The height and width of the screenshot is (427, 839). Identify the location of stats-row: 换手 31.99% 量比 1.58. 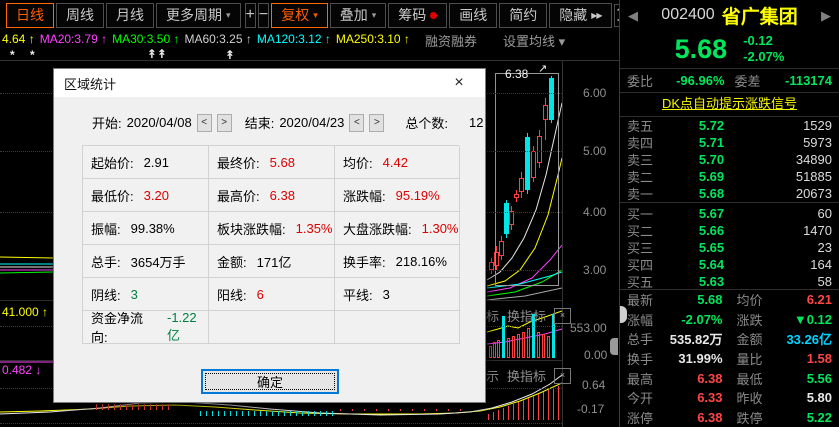
(729, 359).